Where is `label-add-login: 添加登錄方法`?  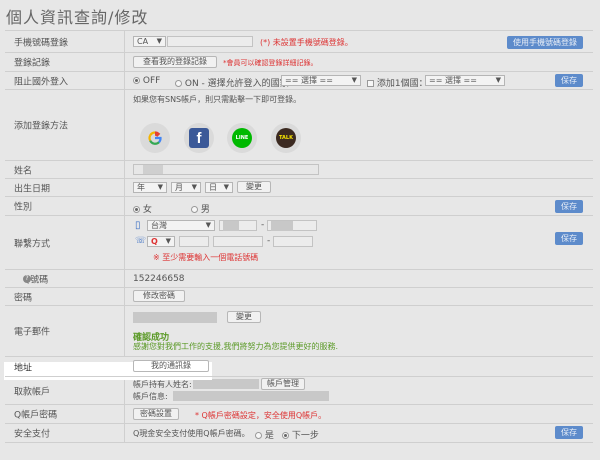 label-add-login: 添加登錄方法 is located at coordinates (41, 126).